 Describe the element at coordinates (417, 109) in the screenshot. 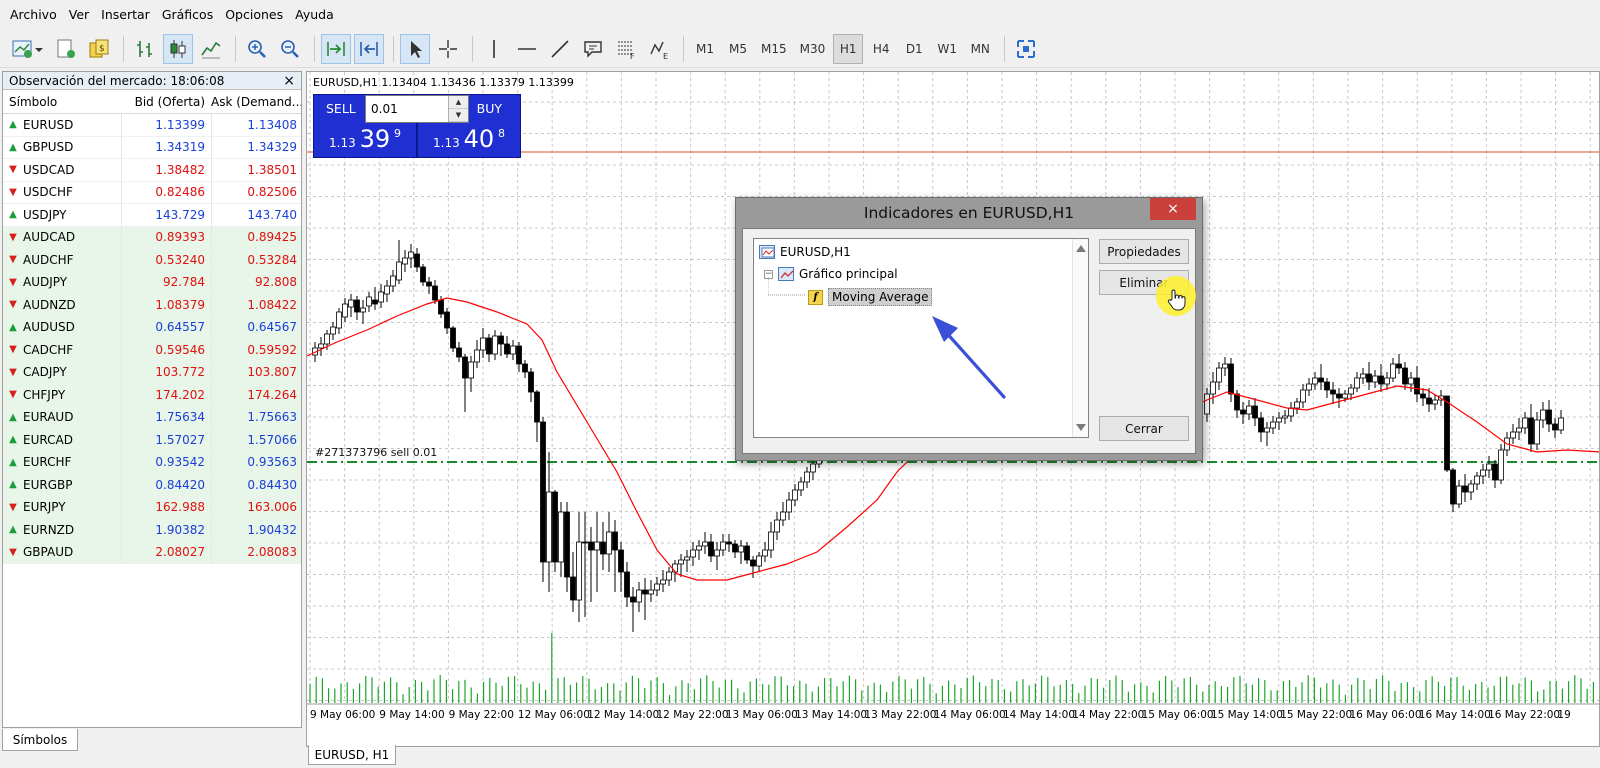

I see `lot-size-input: 0.01 ▲ ▼` at that location.